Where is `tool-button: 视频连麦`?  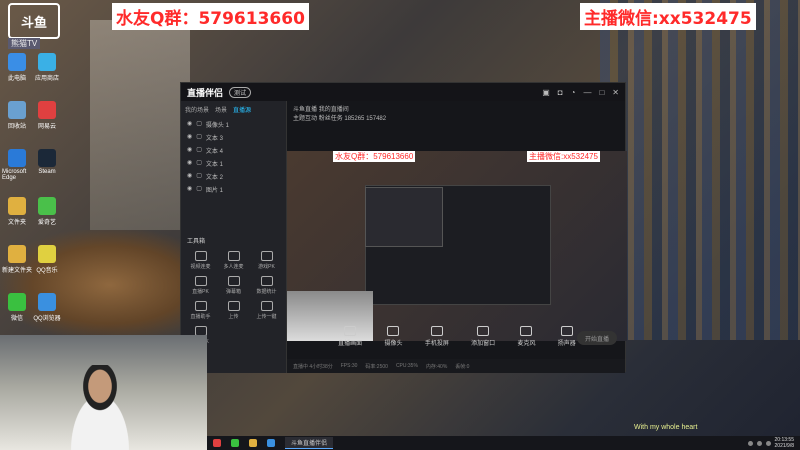
tool-button: 视频连麦 is located at coordinates (200, 260).